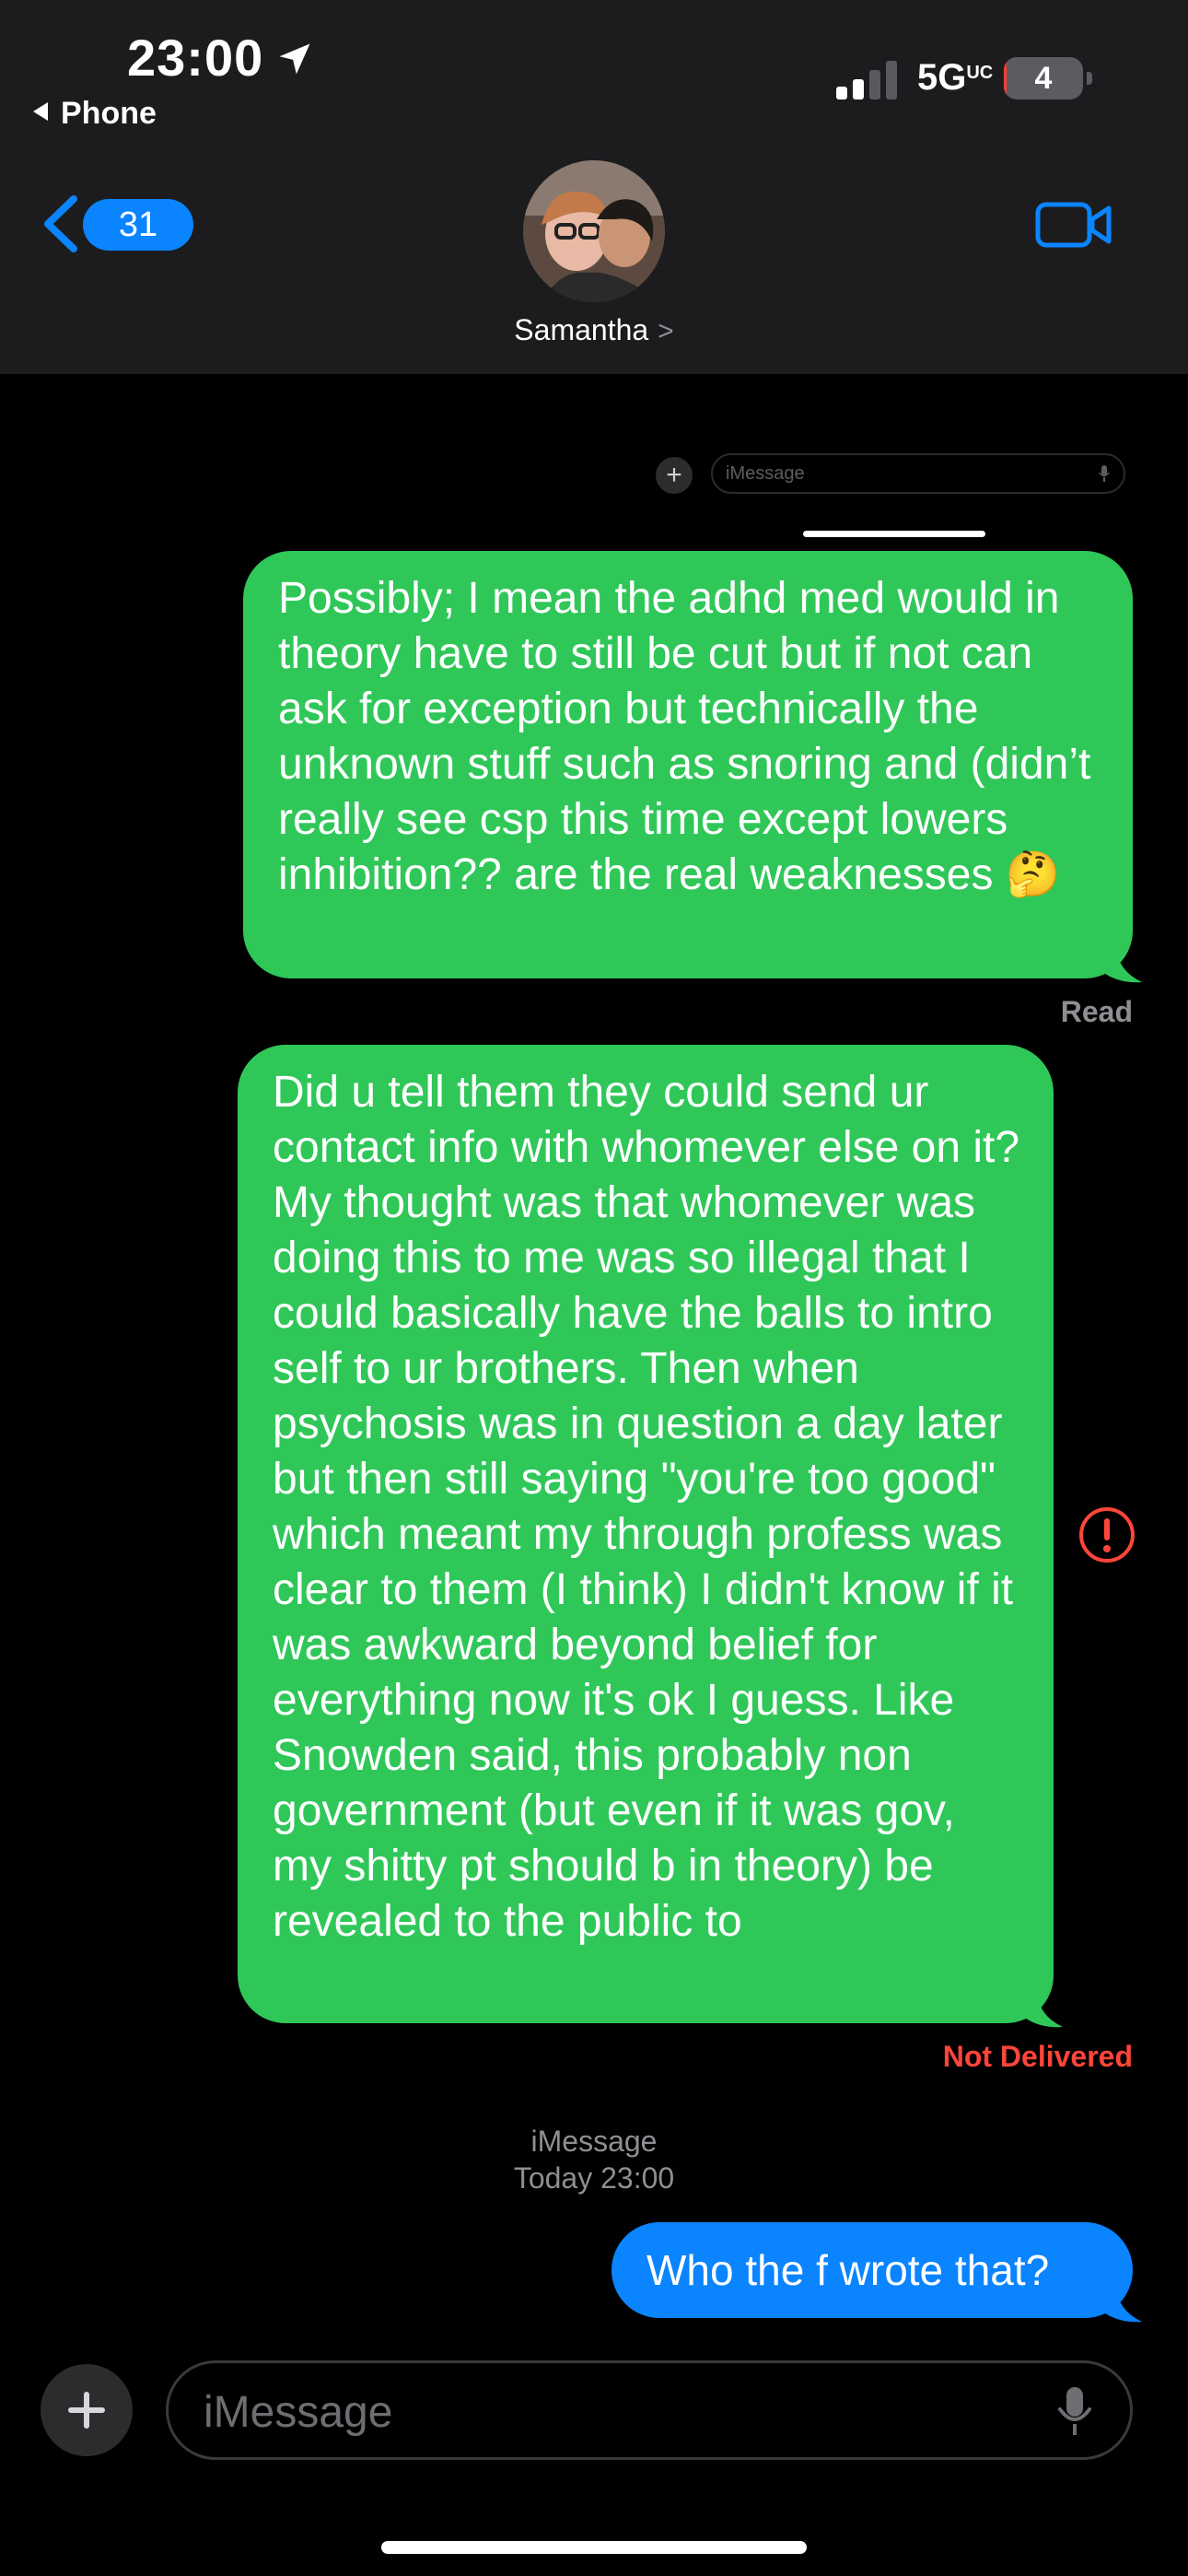  I want to click on network-type: 5GUC, so click(955, 78).